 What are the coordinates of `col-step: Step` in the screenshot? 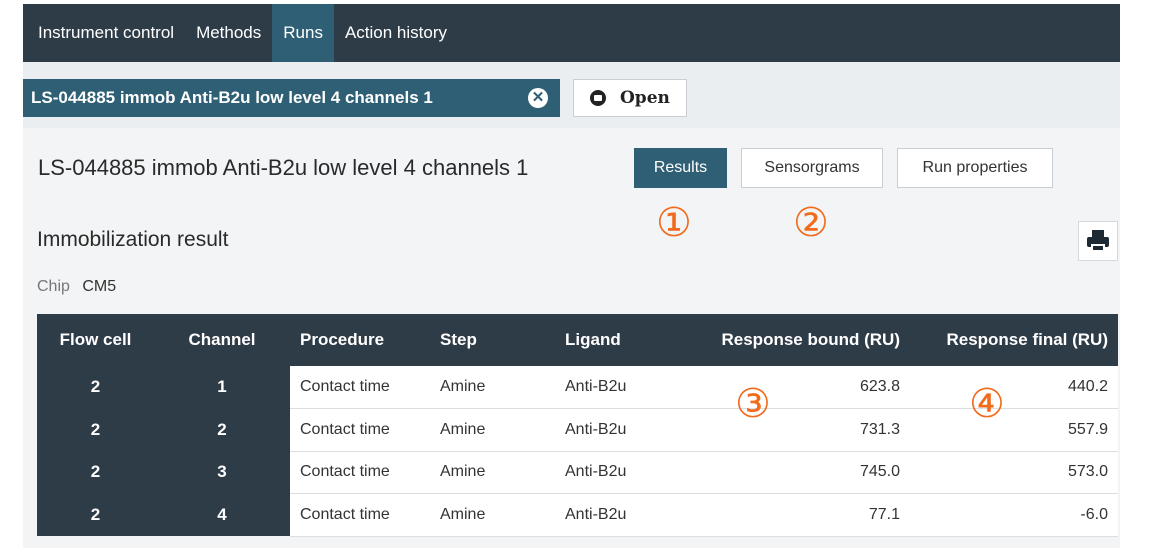 It's located at (492, 340).